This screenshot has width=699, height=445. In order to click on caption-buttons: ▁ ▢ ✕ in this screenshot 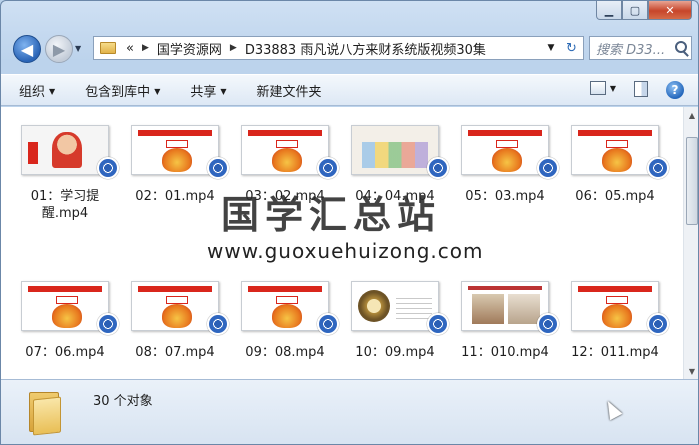, I will do `click(644, 10)`.